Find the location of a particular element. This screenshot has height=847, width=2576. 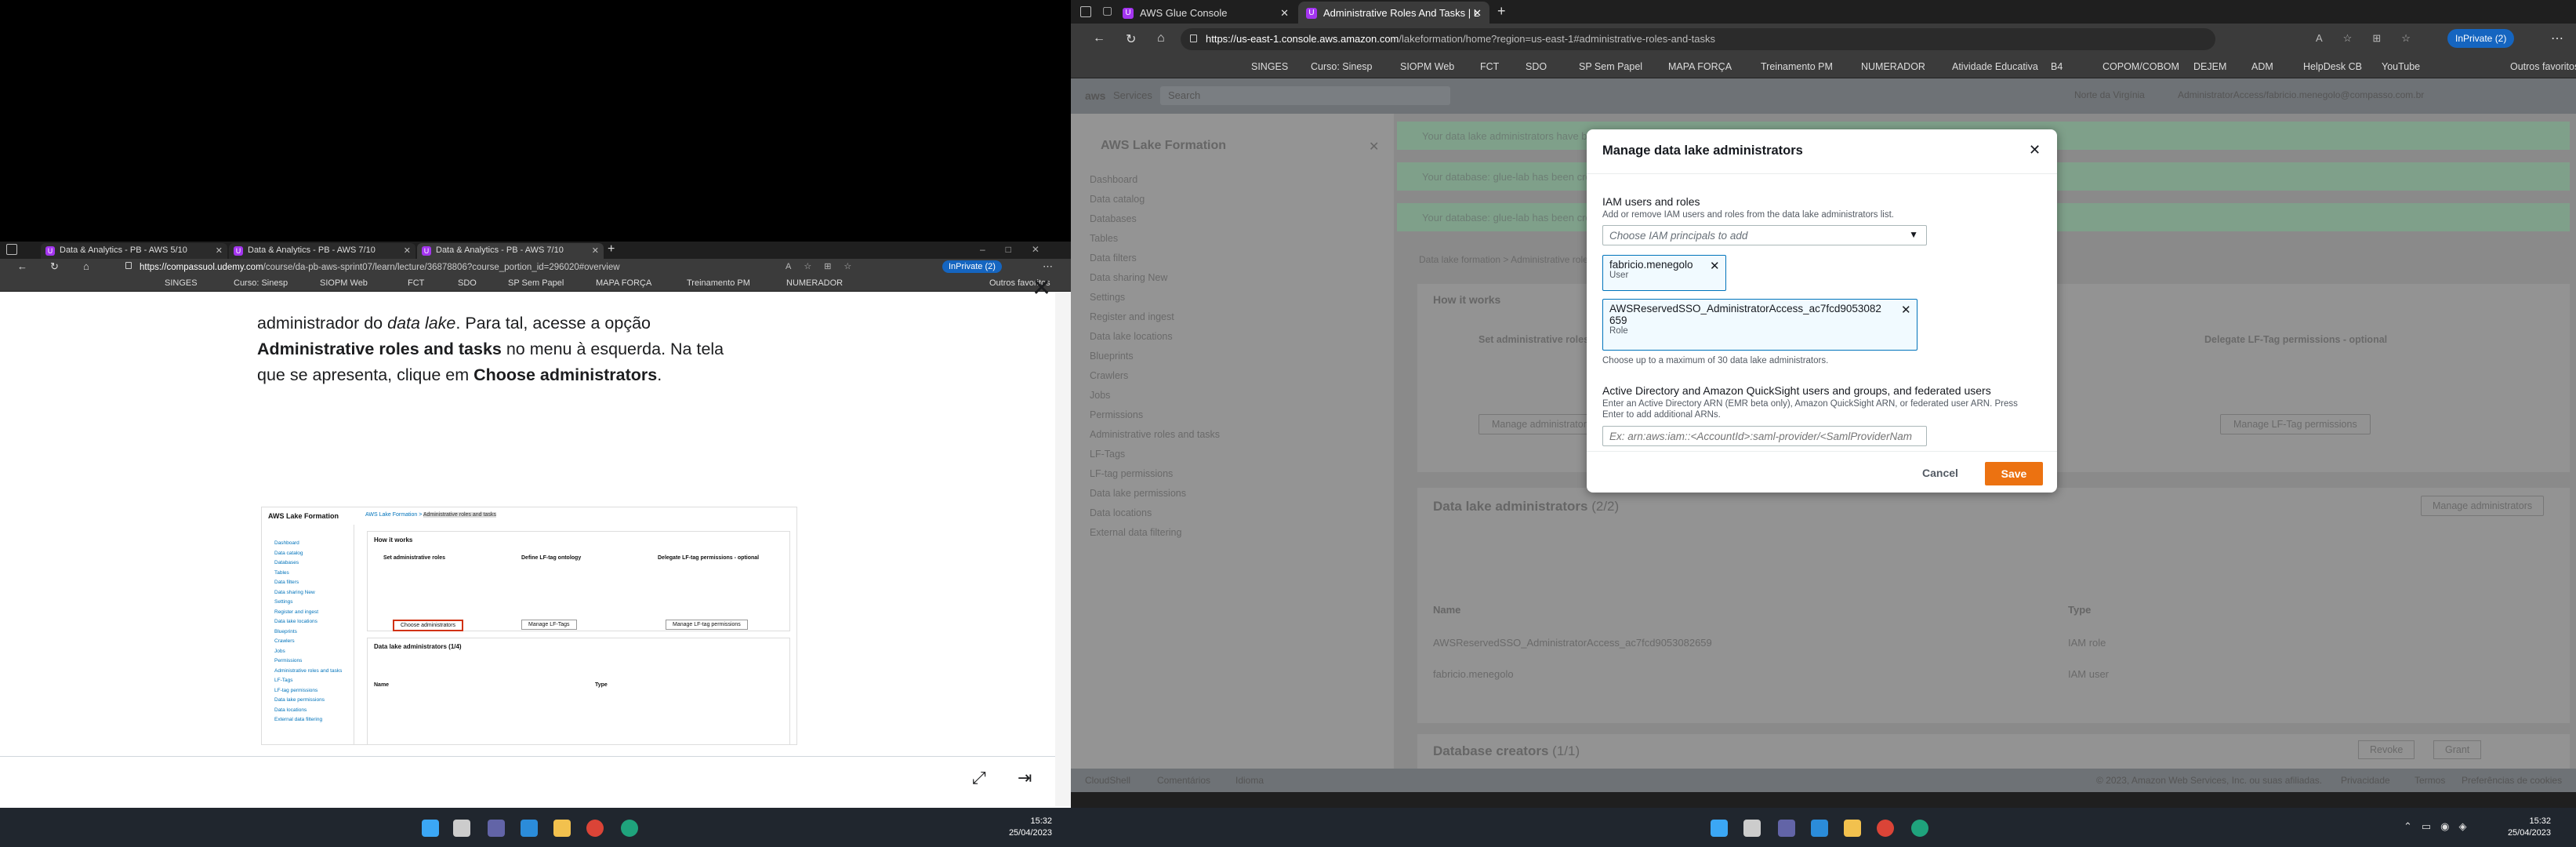

thumb-sidebar-item: Dashboard is located at coordinates (314, 544).